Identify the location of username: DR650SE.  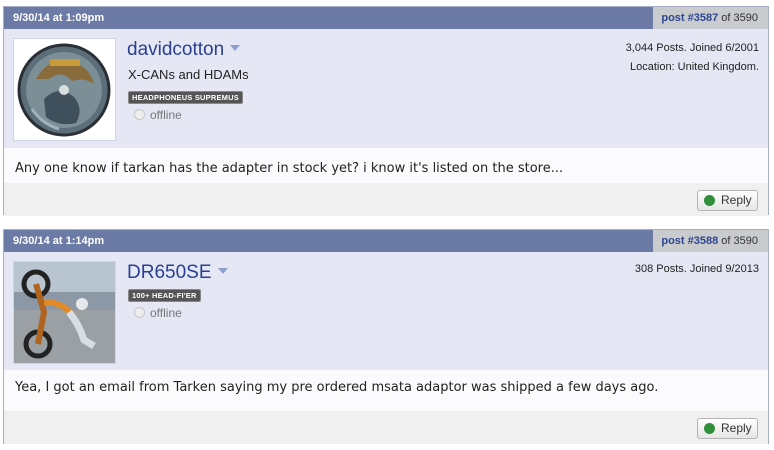
(177, 273).